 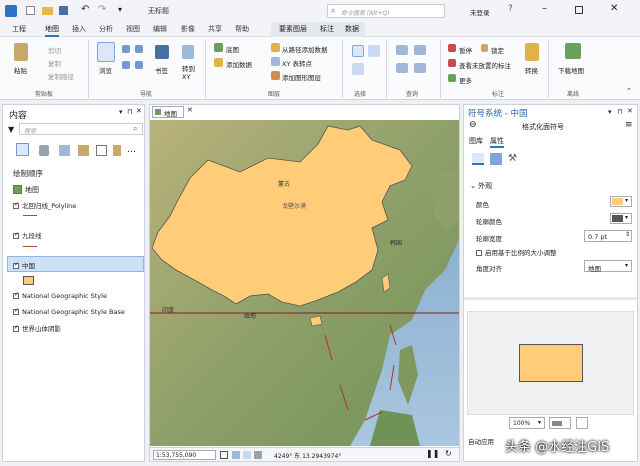 I want to click on close-pane-icon: ✕, so click(x=139, y=111).